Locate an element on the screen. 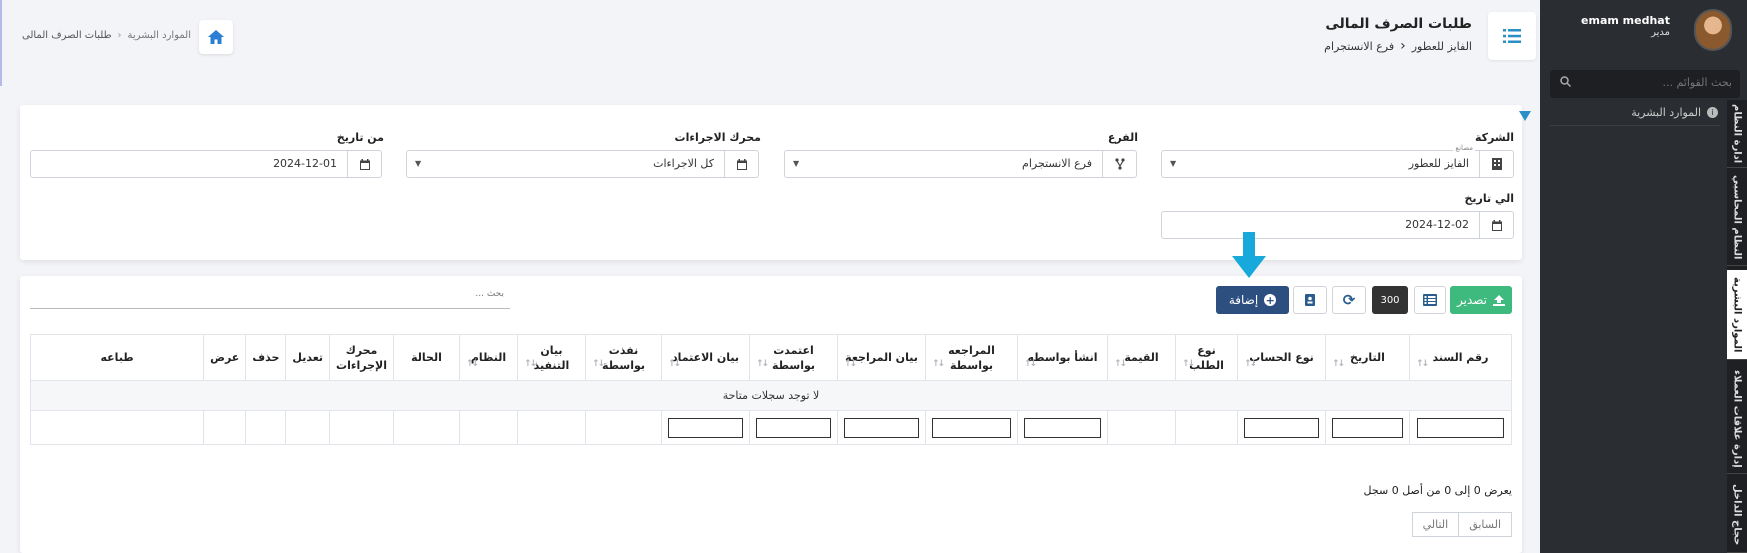 The image size is (1747, 553). column-header: التاريخ ↓↑ is located at coordinates (1367, 357).